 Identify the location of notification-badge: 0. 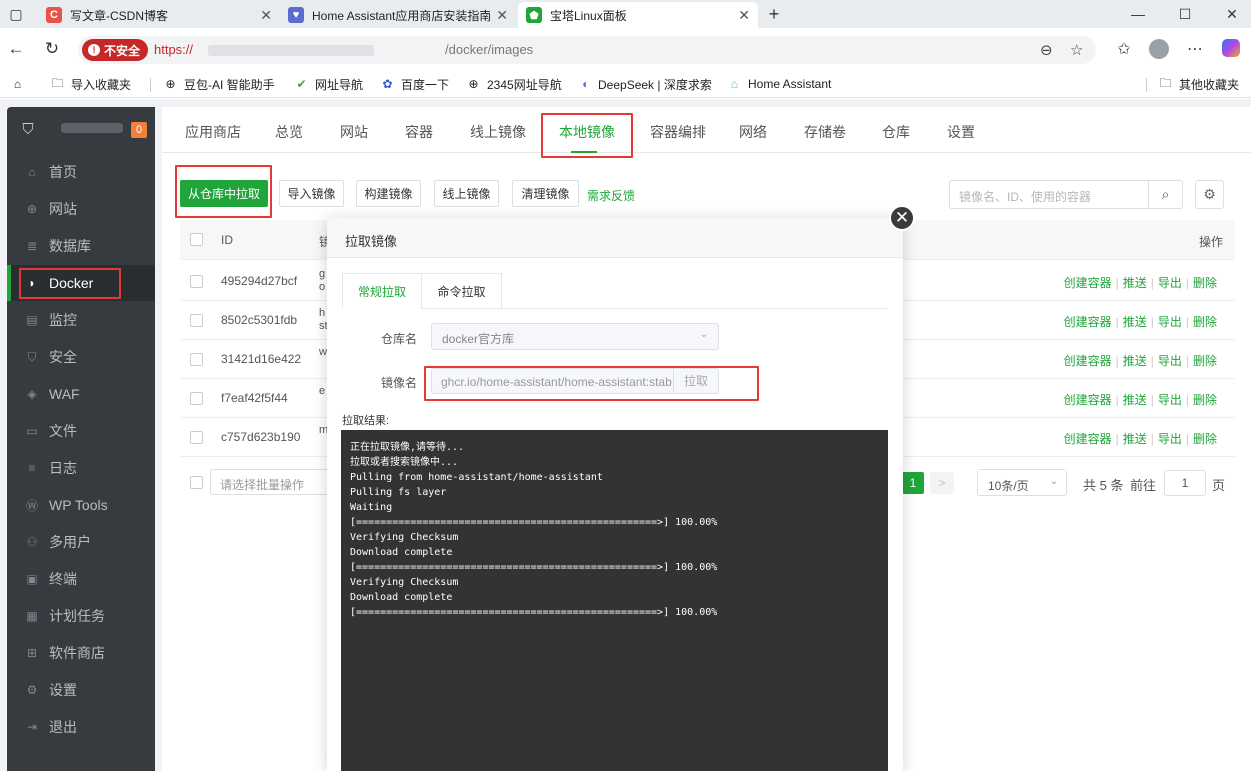
(139, 130).